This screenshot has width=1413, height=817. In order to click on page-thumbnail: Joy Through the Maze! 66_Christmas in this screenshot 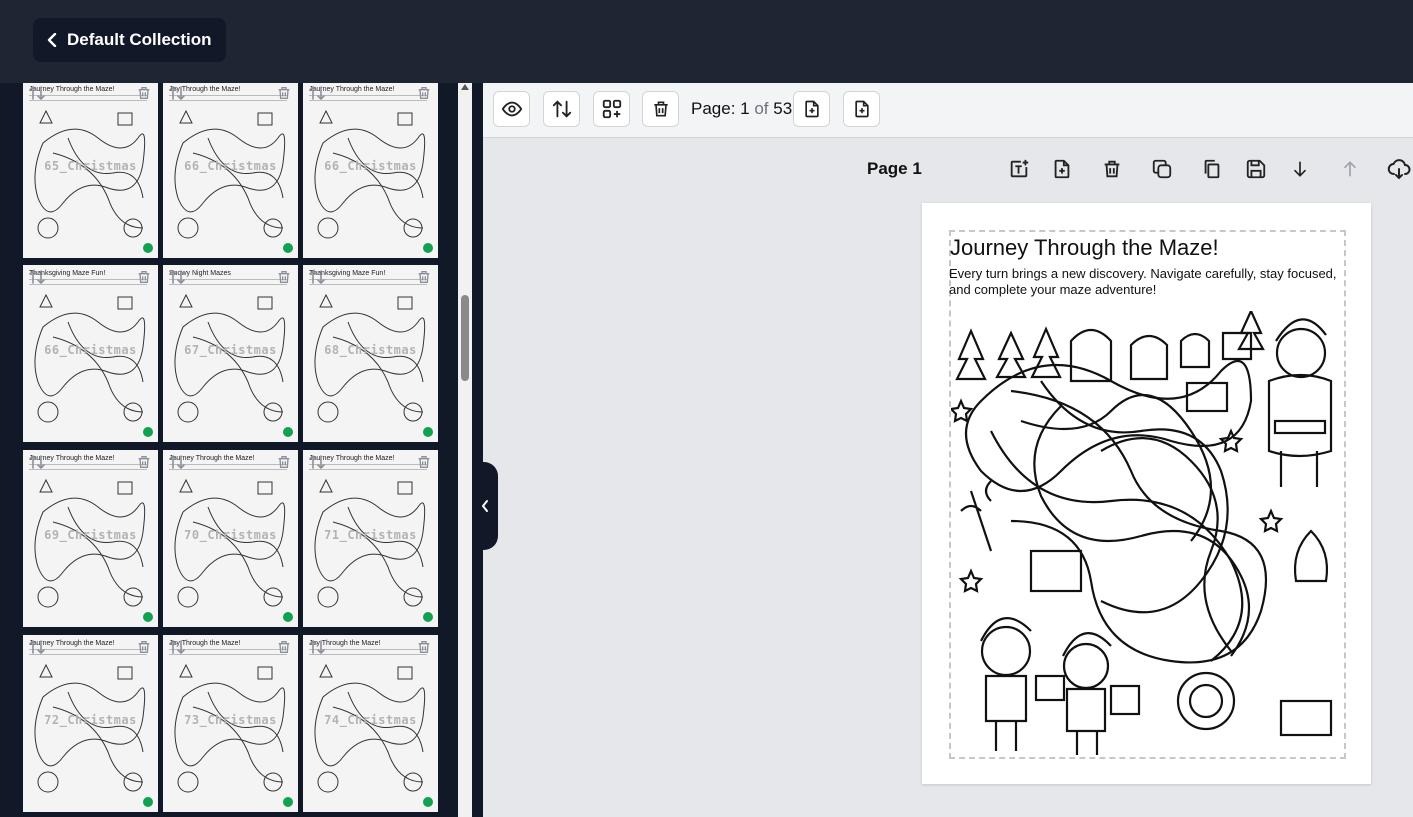, I will do `click(230, 170)`.